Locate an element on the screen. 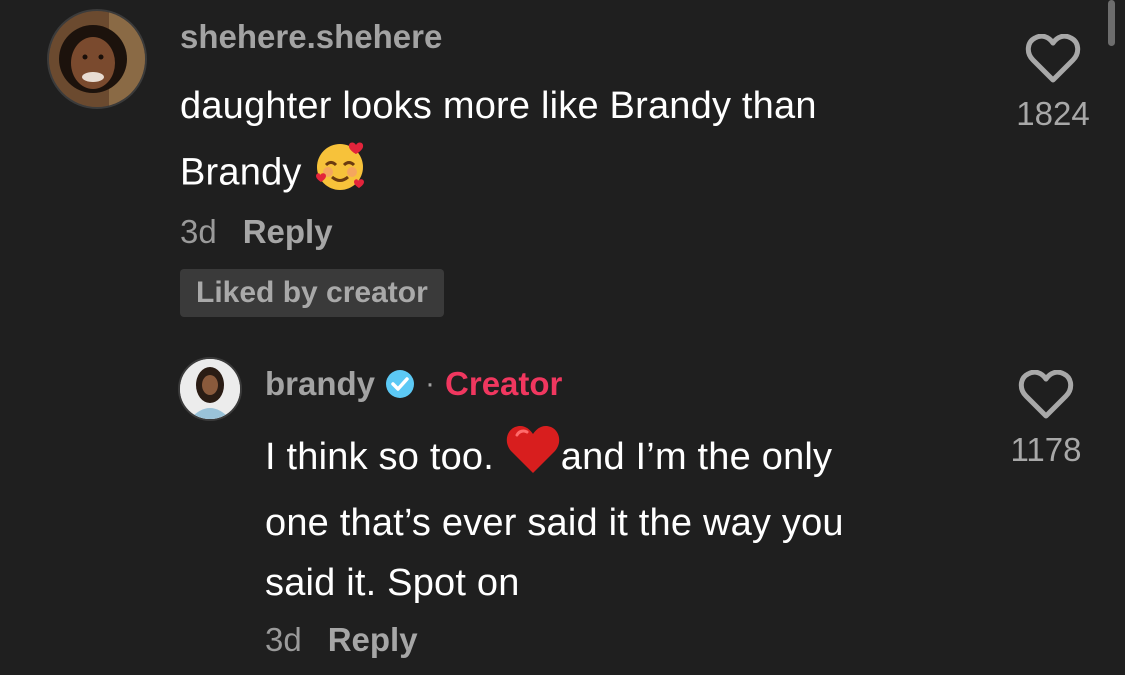 This screenshot has width=1125, height=675. reply-text-line: said it. Spot on is located at coordinates (392, 583).